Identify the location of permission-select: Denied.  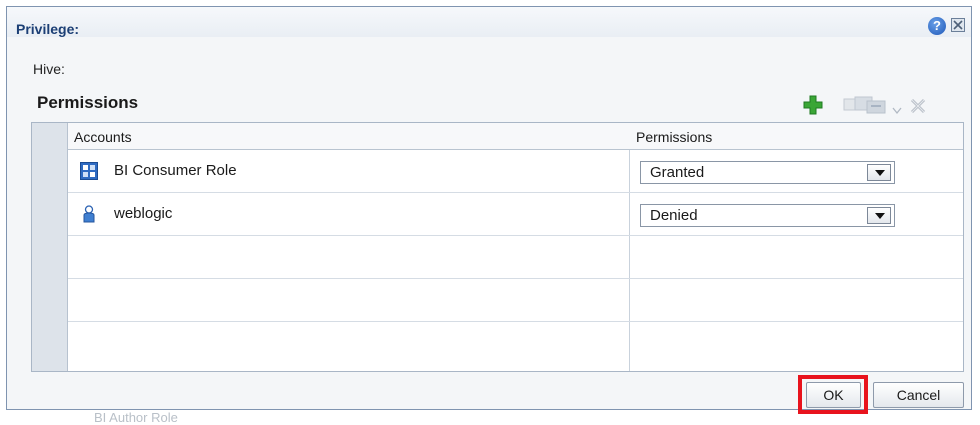
(767, 215).